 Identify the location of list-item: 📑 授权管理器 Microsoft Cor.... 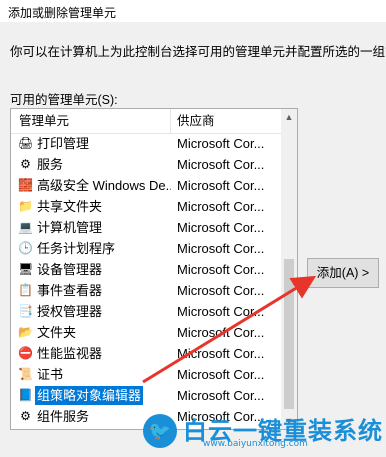
(146, 311).